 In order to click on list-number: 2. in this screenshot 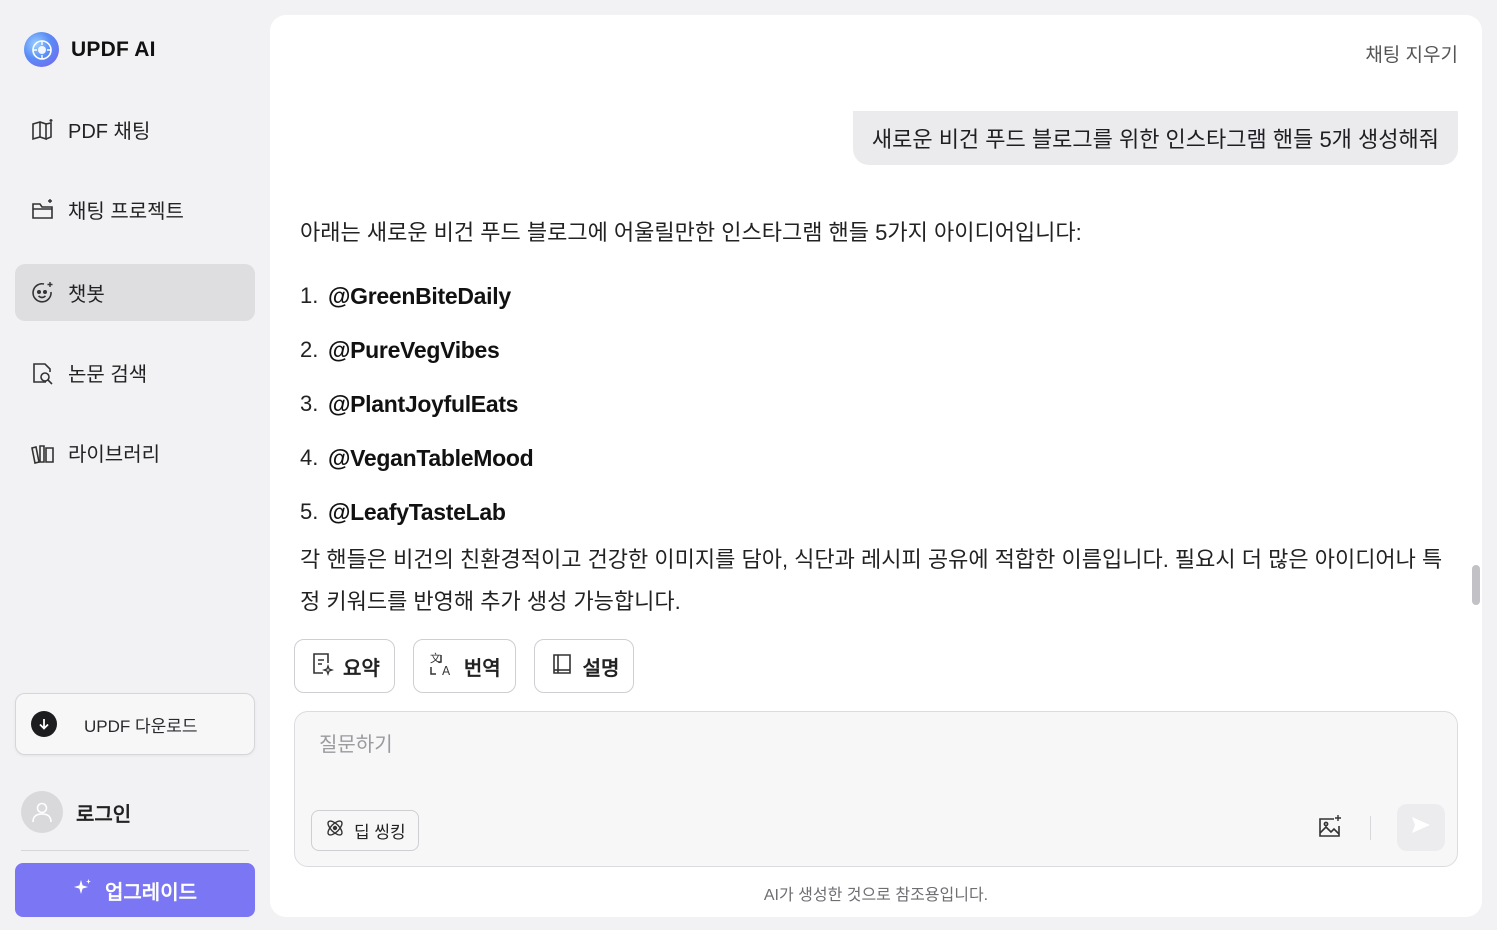, I will do `click(309, 349)`.